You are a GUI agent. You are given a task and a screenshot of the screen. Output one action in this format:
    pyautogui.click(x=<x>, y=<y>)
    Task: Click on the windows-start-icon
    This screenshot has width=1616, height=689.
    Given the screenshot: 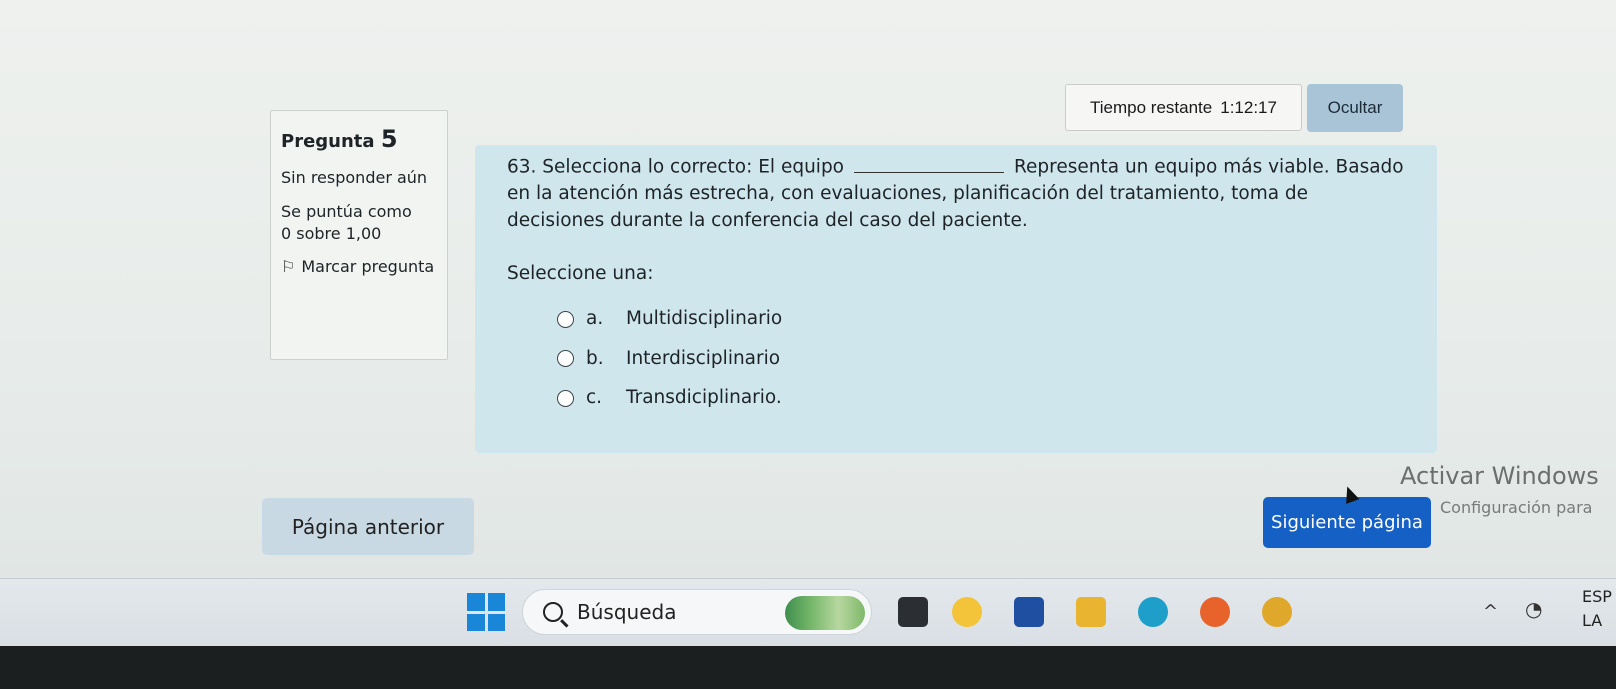 What is the action you would take?
    pyautogui.click(x=486, y=612)
    